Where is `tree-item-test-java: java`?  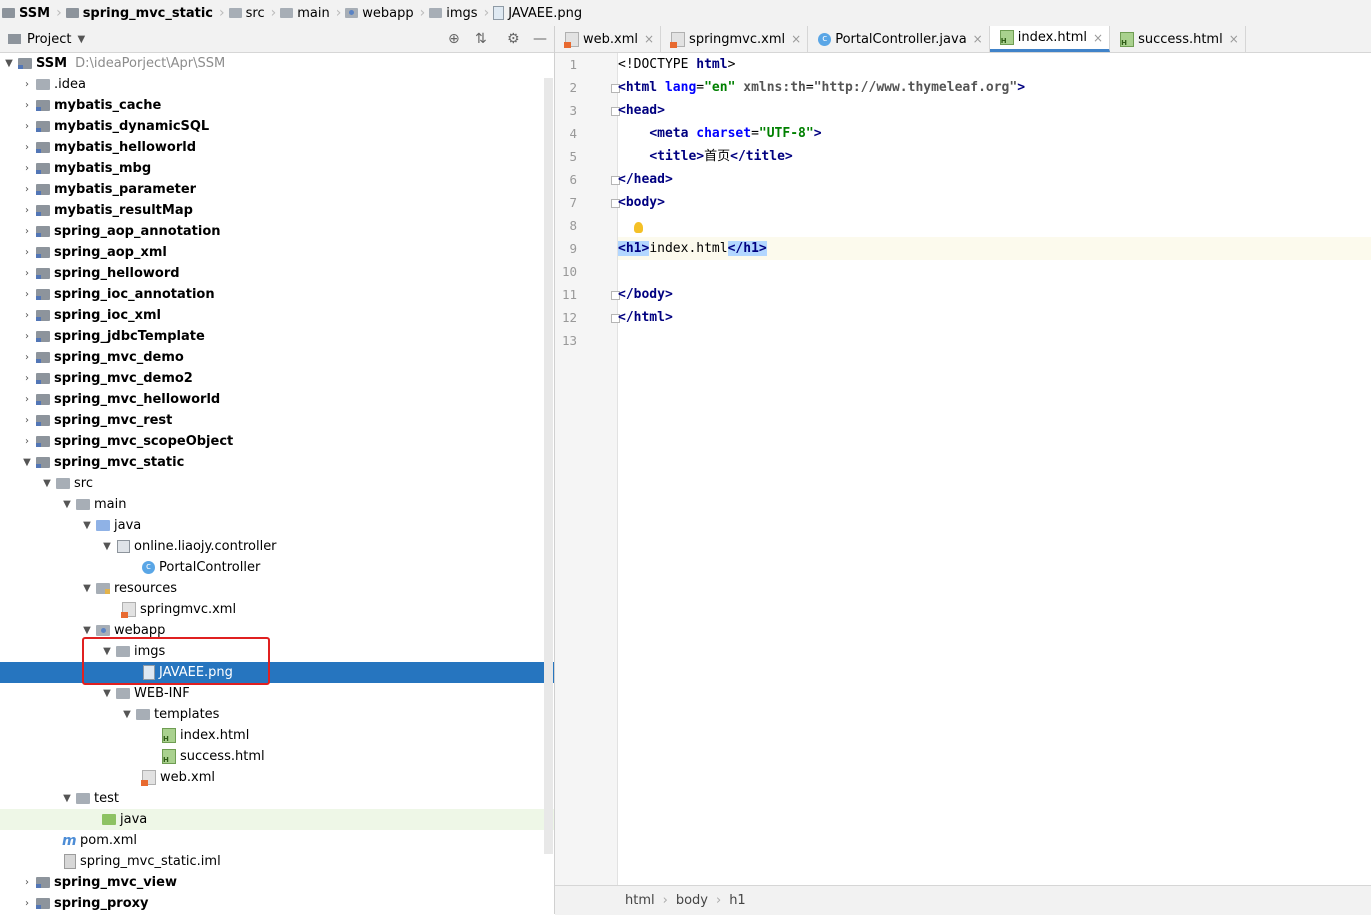 tree-item-test-java: java is located at coordinates (277, 819).